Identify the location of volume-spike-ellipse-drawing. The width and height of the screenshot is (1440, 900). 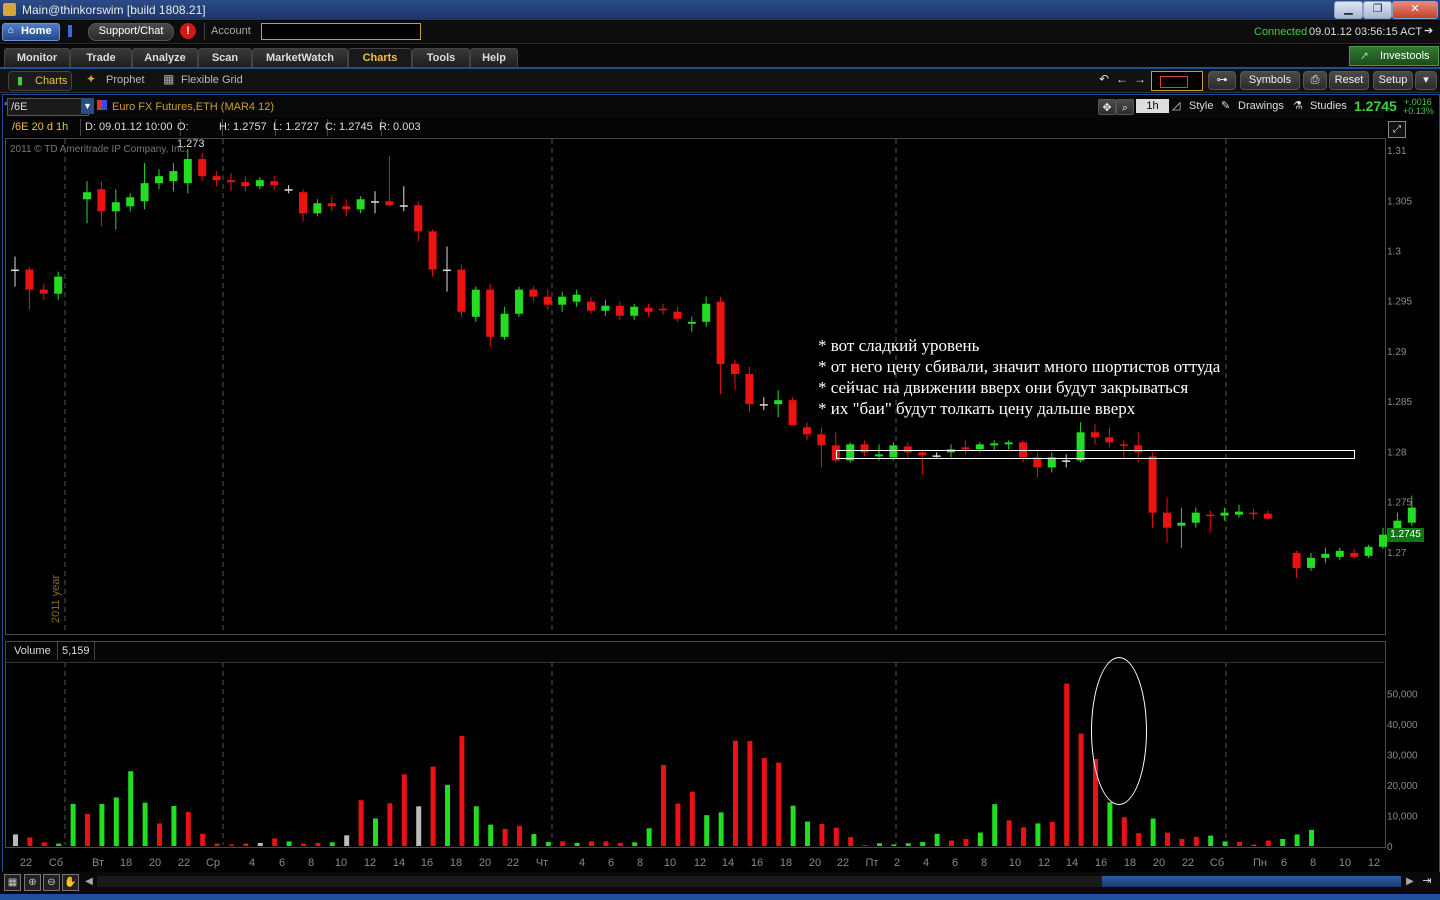
(1119, 731).